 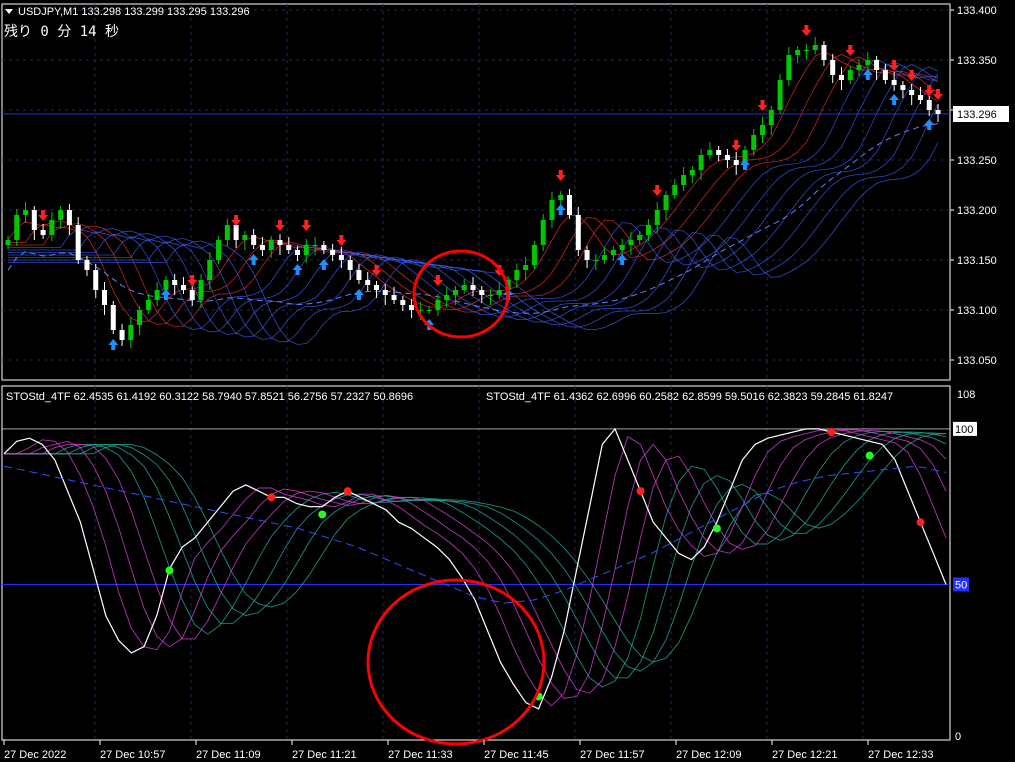 I want to click on time-tick-label: 27 Dec 2022, so click(x=35, y=755).